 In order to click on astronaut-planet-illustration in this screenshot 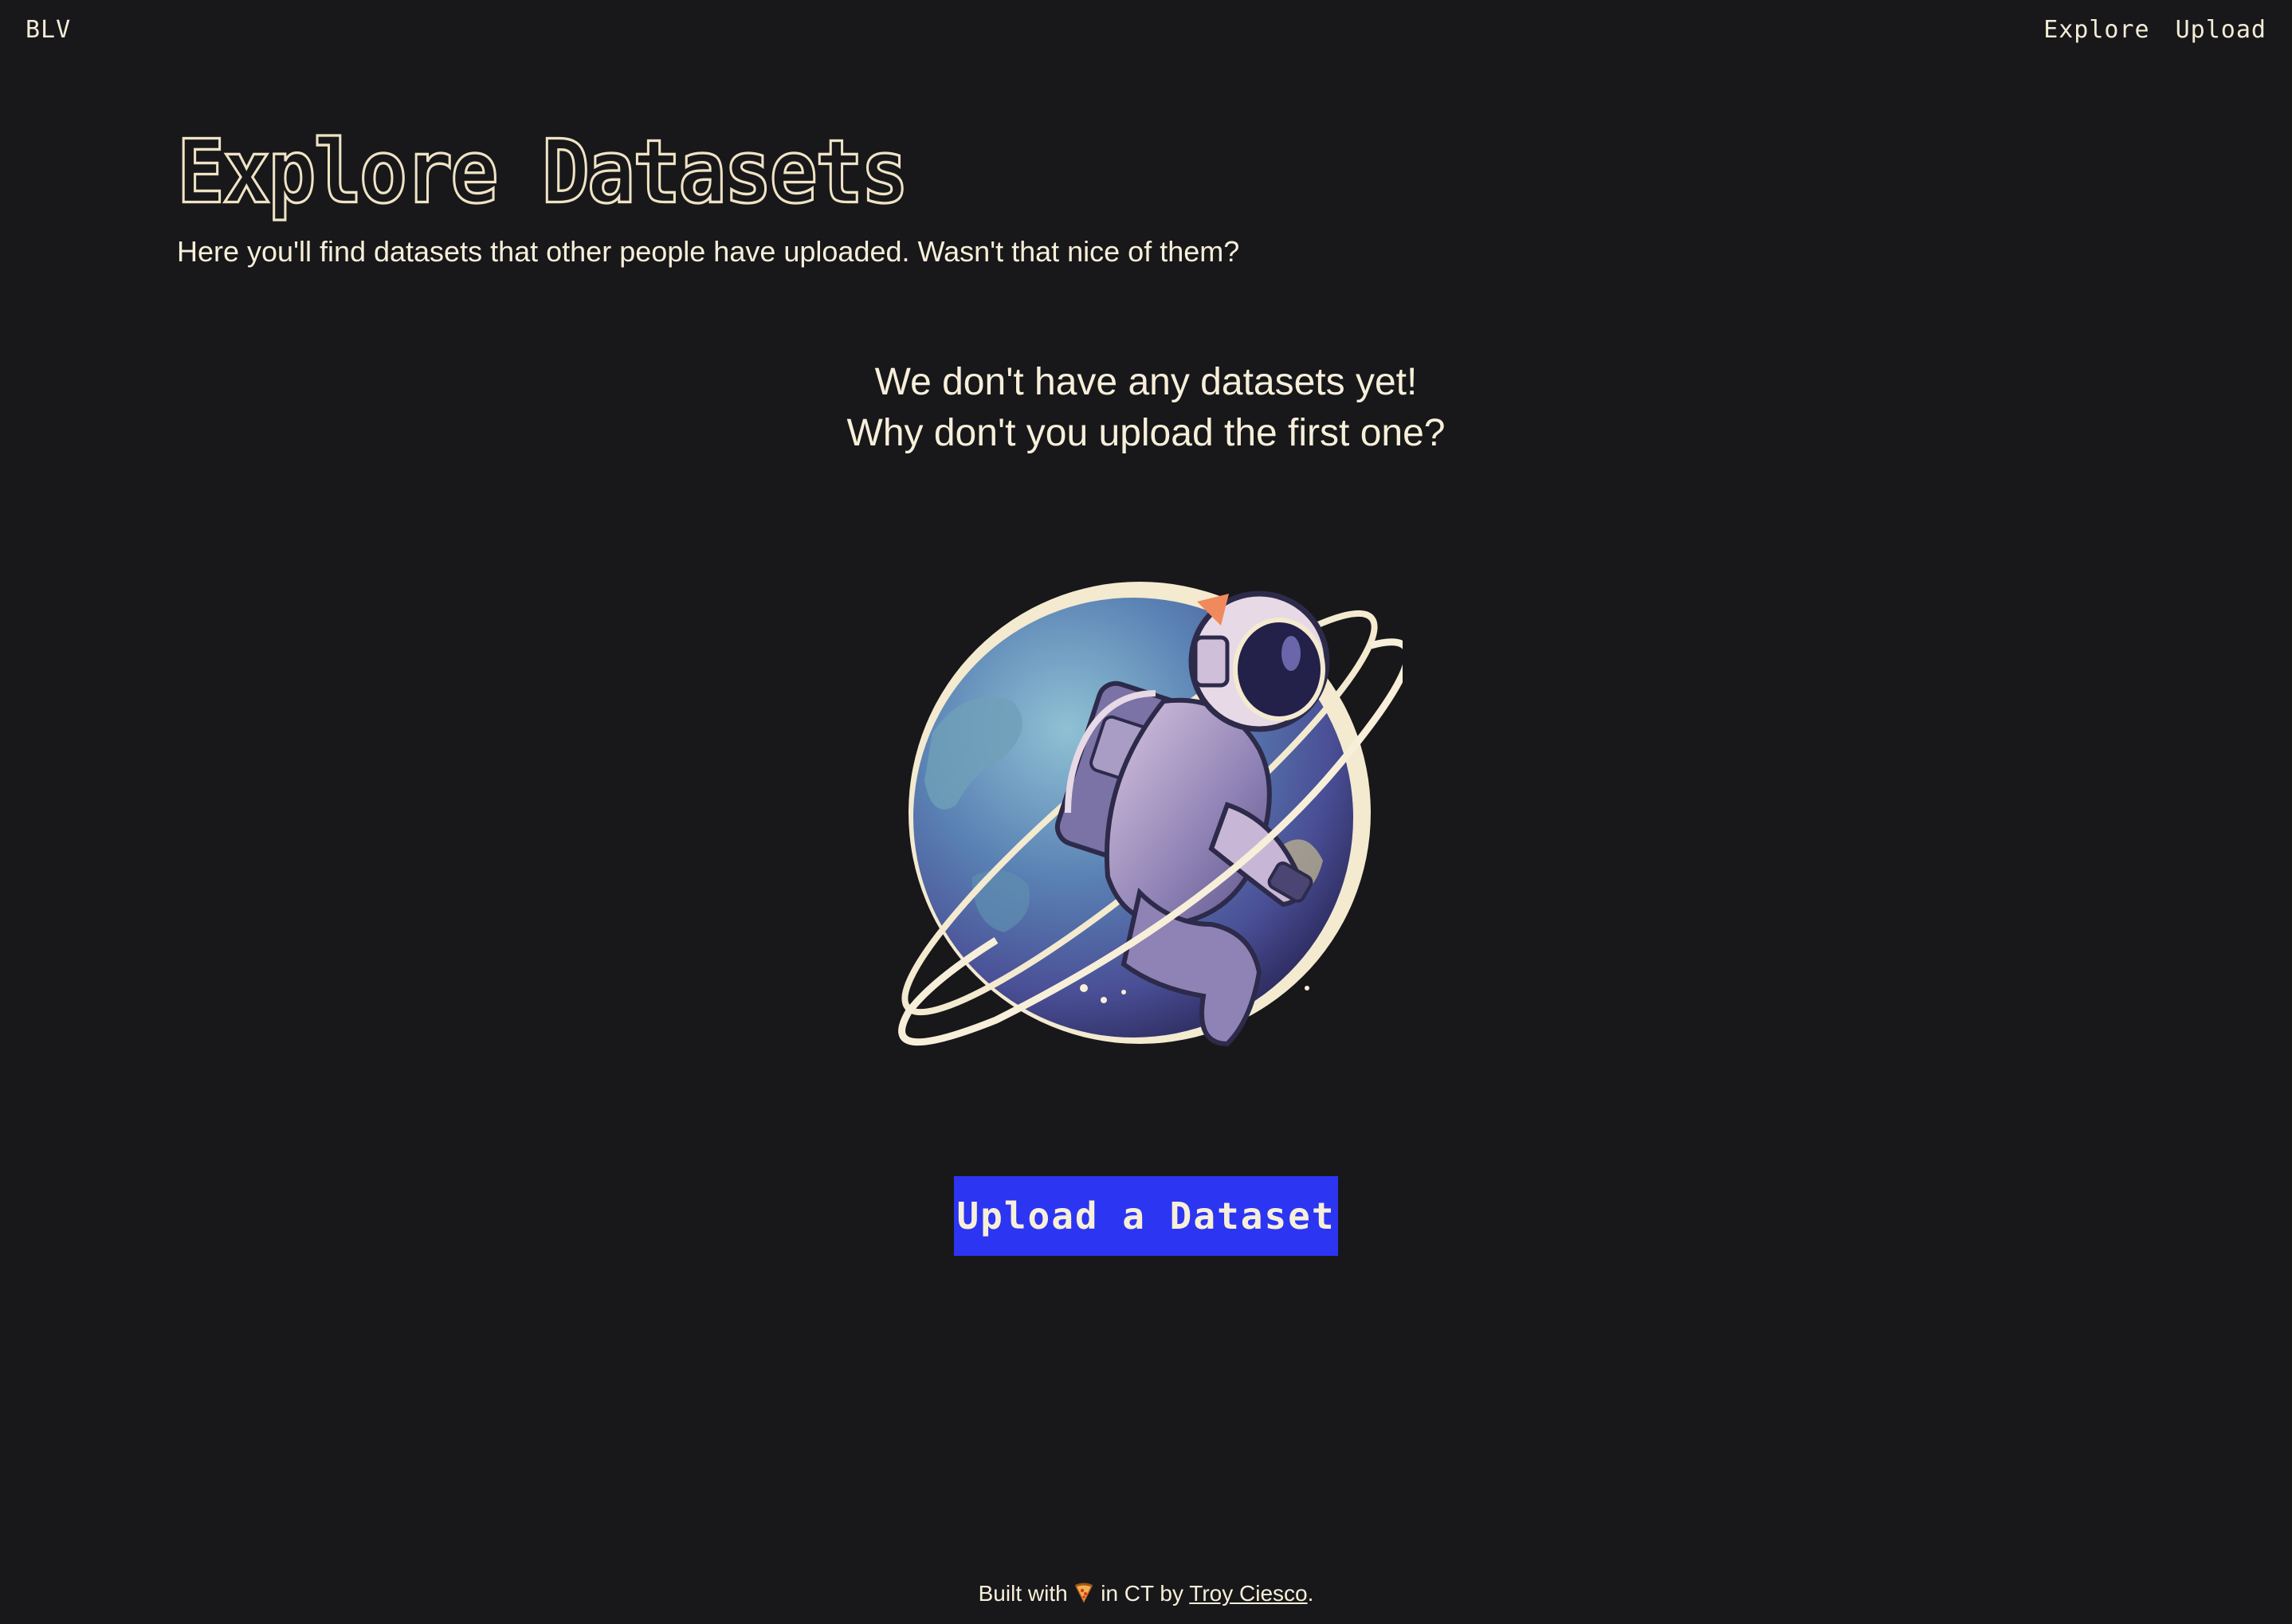, I will do `click(1150, 814)`.